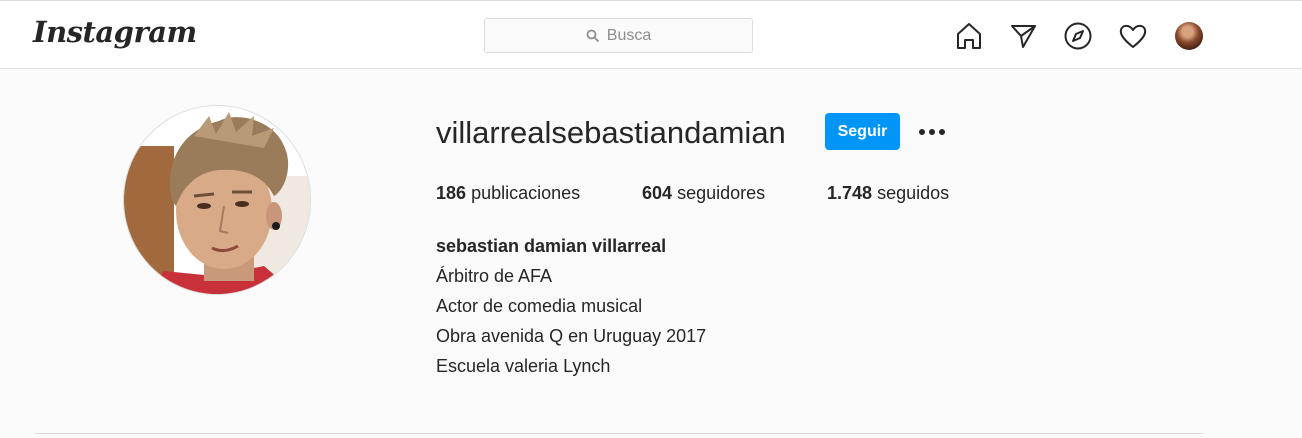  Describe the element at coordinates (913, 193) in the screenshot. I see `following-label: seguidos` at that location.